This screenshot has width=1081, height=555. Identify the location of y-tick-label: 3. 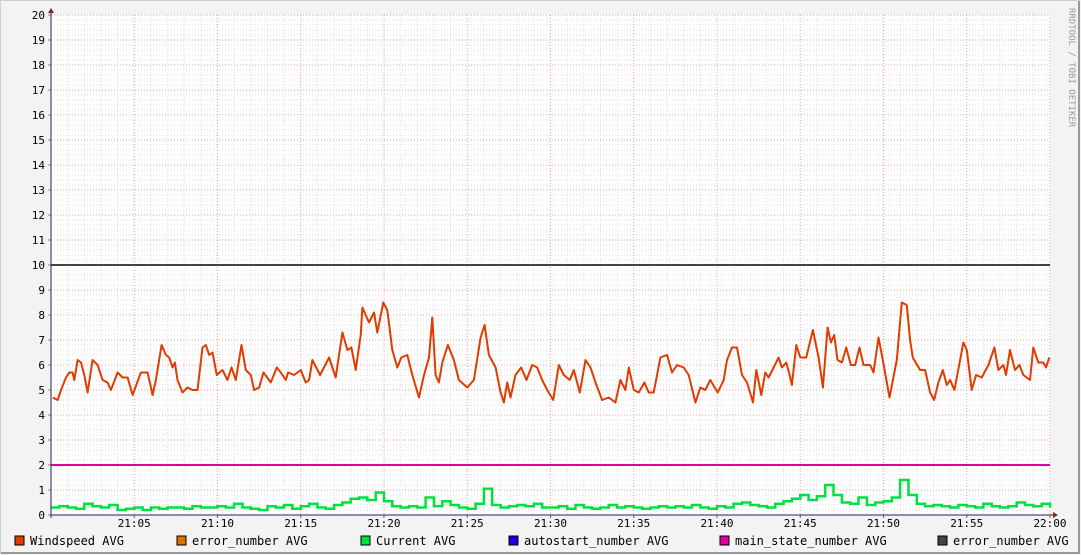
(41, 440).